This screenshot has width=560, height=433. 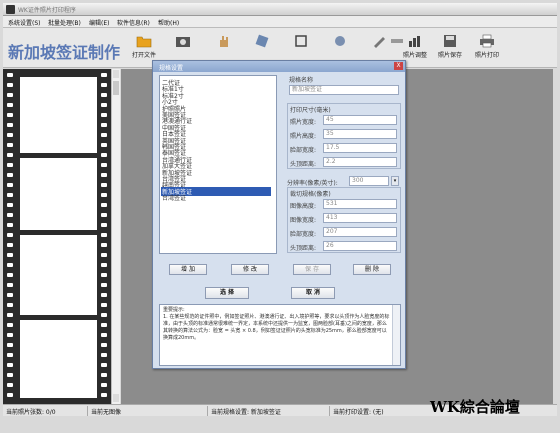 I want to click on chart-icon, so click(x=414, y=41).